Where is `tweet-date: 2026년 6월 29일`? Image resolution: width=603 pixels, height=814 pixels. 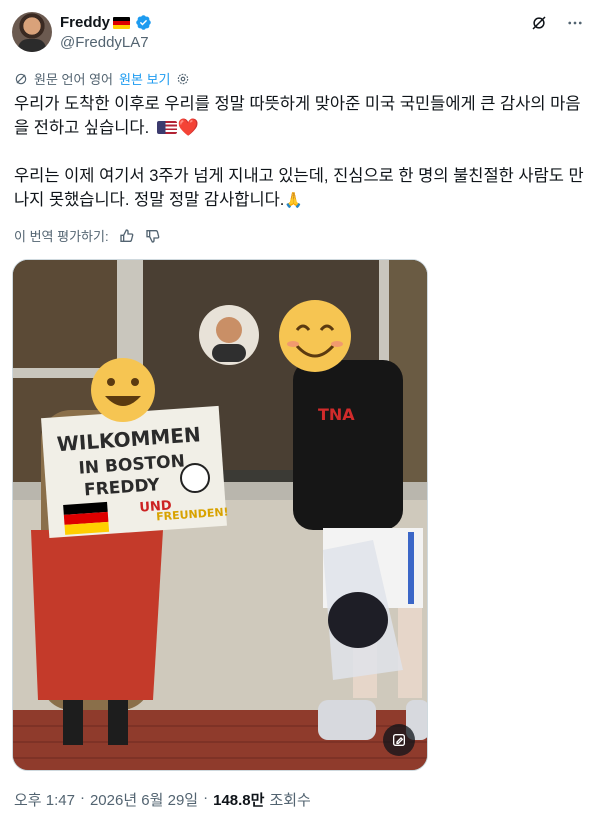
tweet-date: 2026년 6월 29일 is located at coordinates (144, 799).